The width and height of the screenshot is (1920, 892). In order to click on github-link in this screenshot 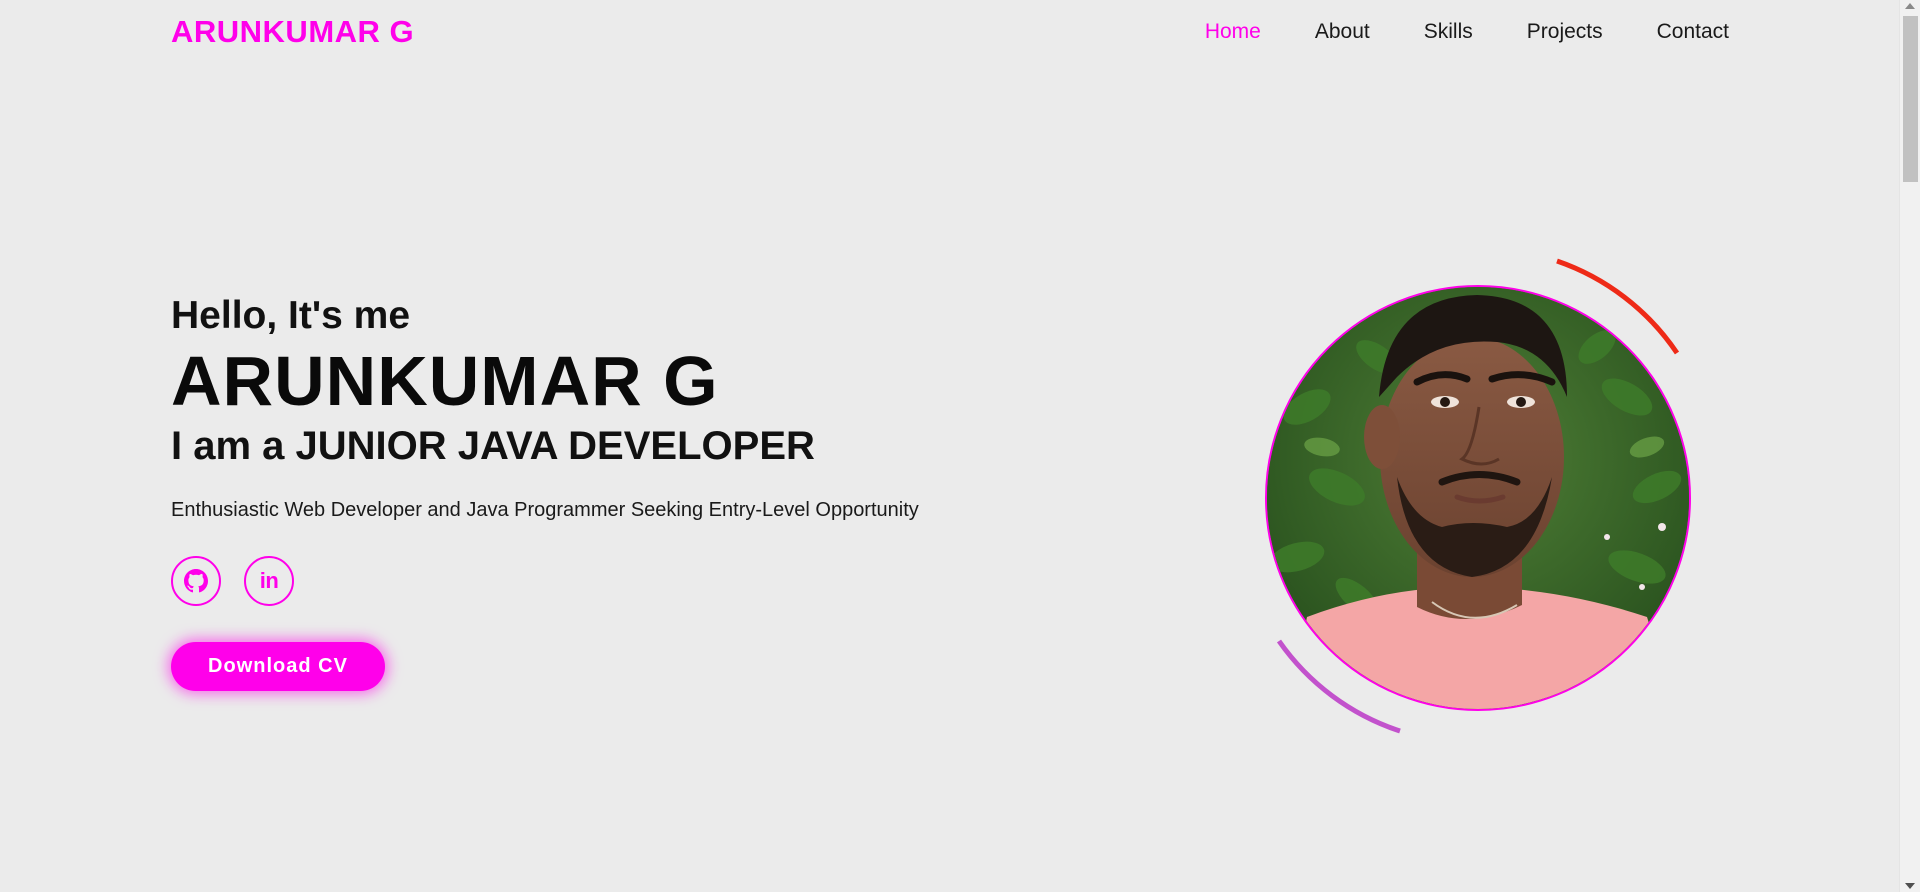, I will do `click(196, 581)`.